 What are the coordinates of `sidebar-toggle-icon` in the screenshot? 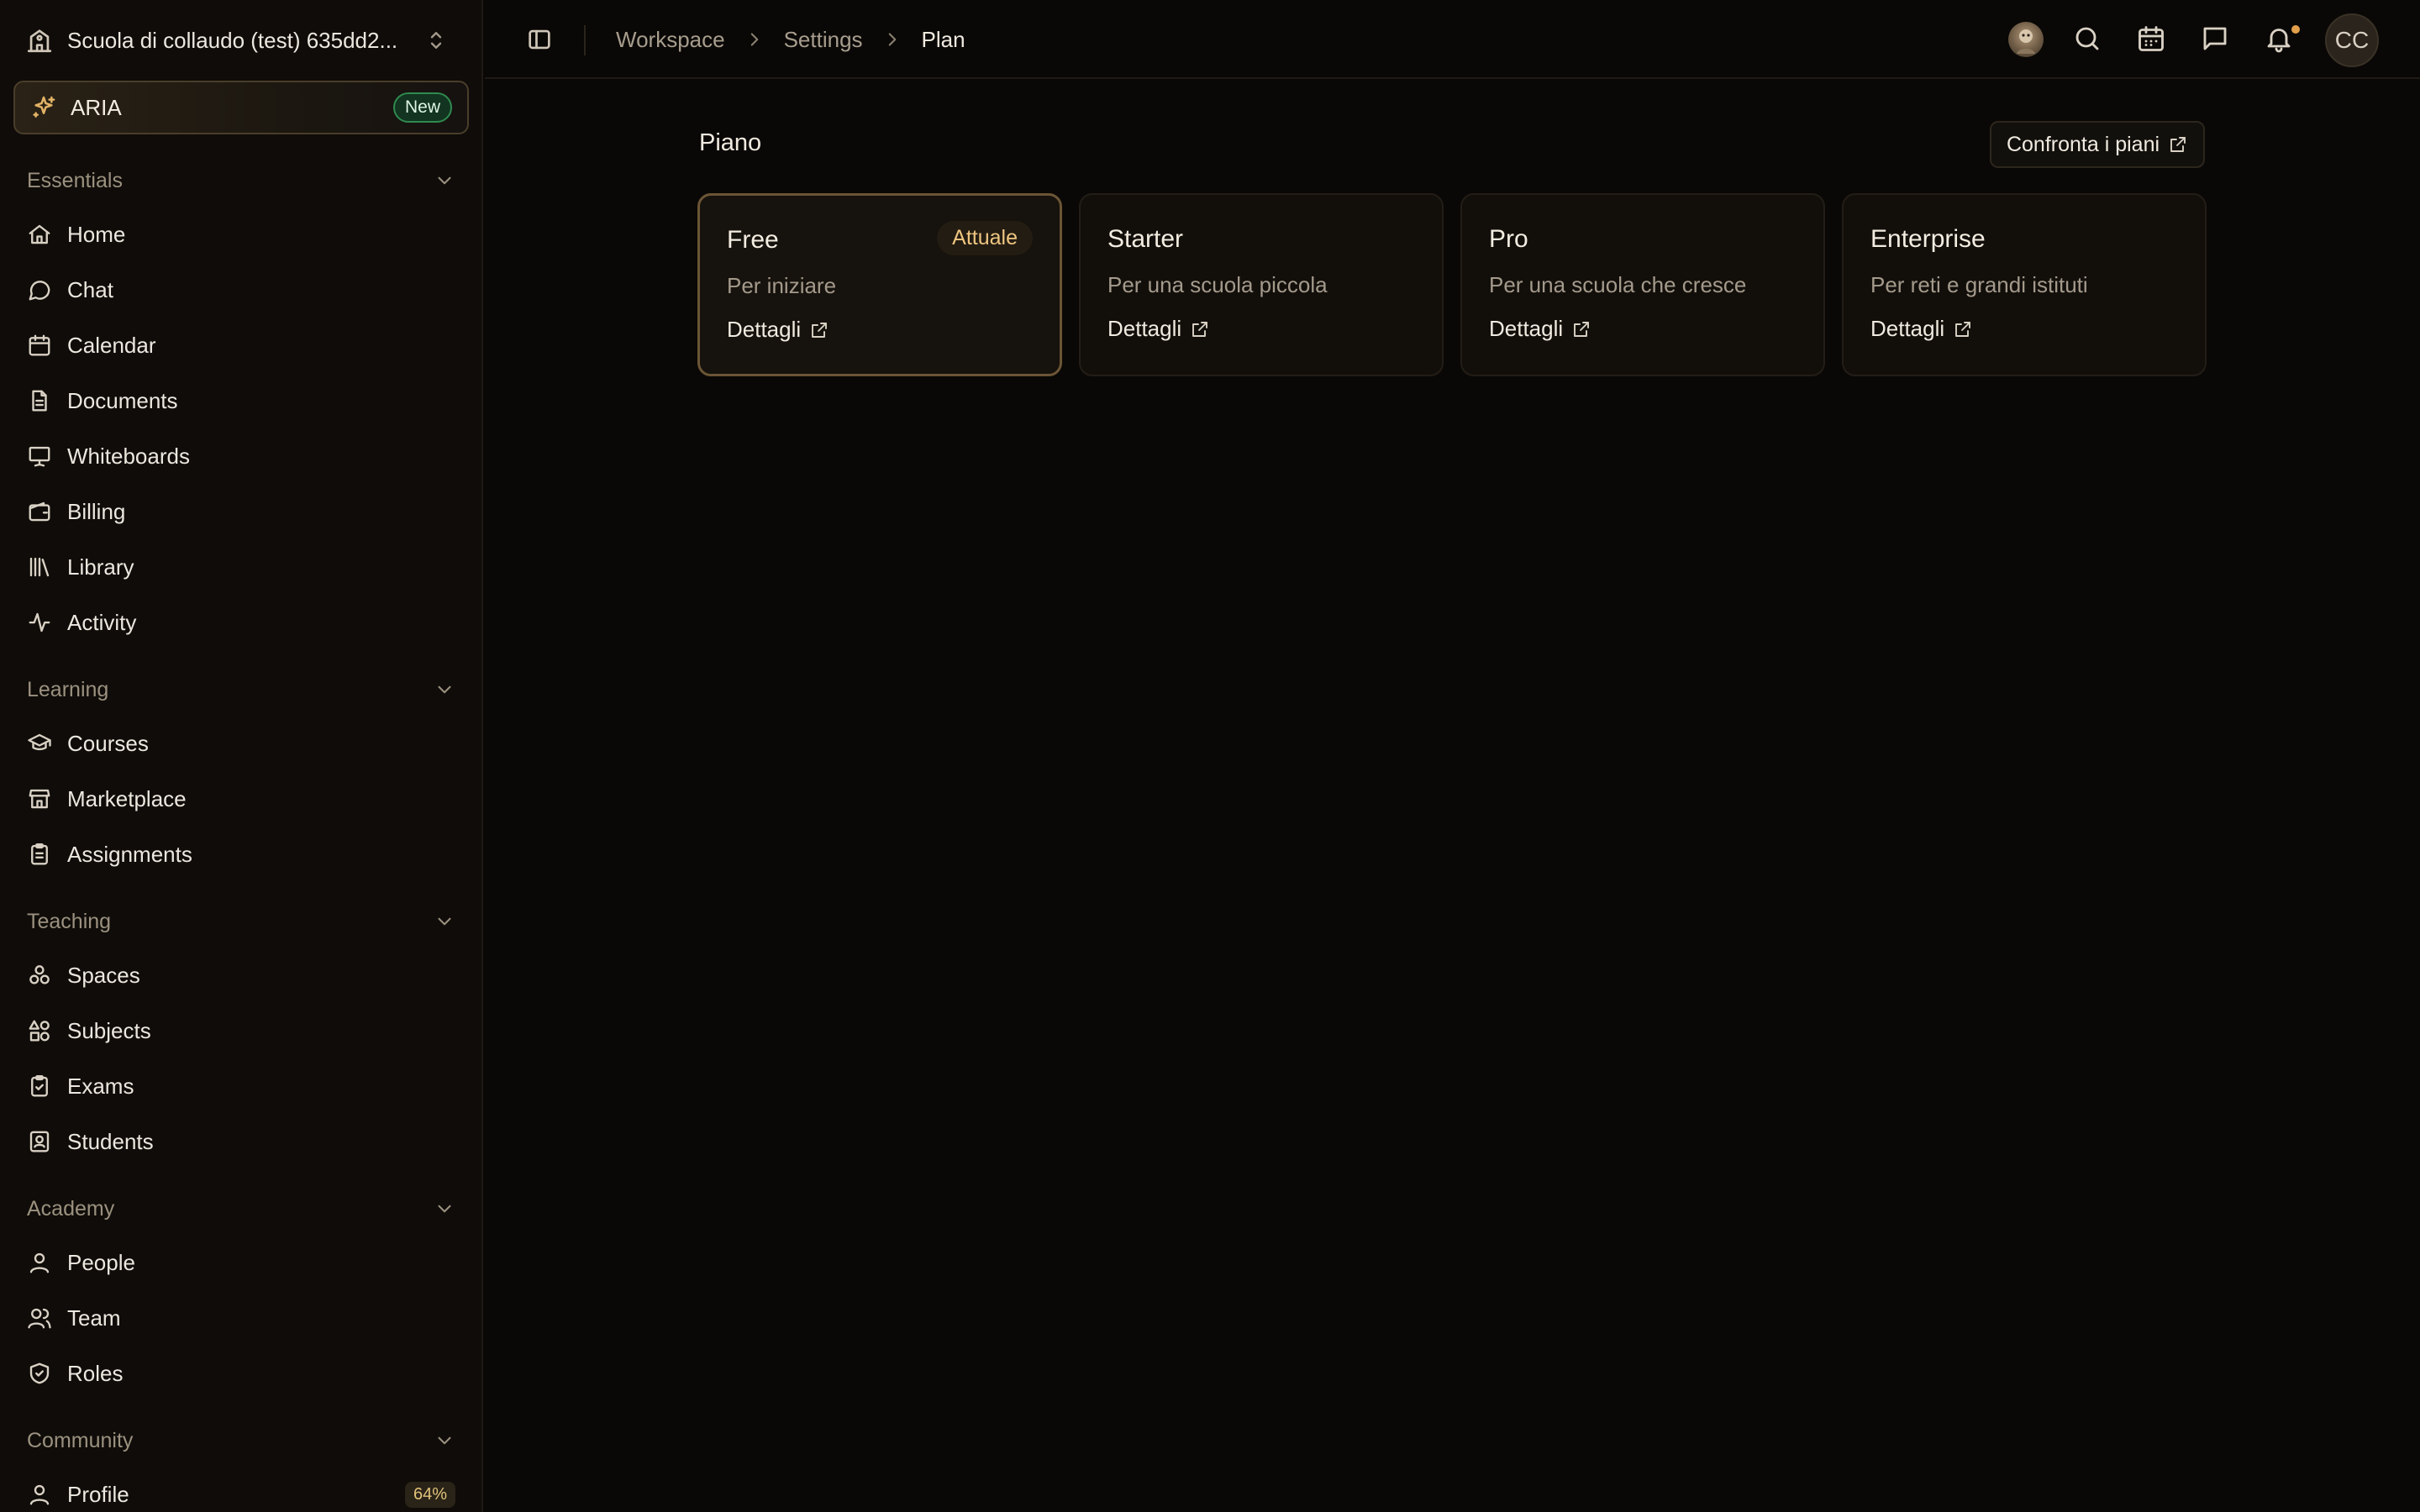 It's located at (539, 39).